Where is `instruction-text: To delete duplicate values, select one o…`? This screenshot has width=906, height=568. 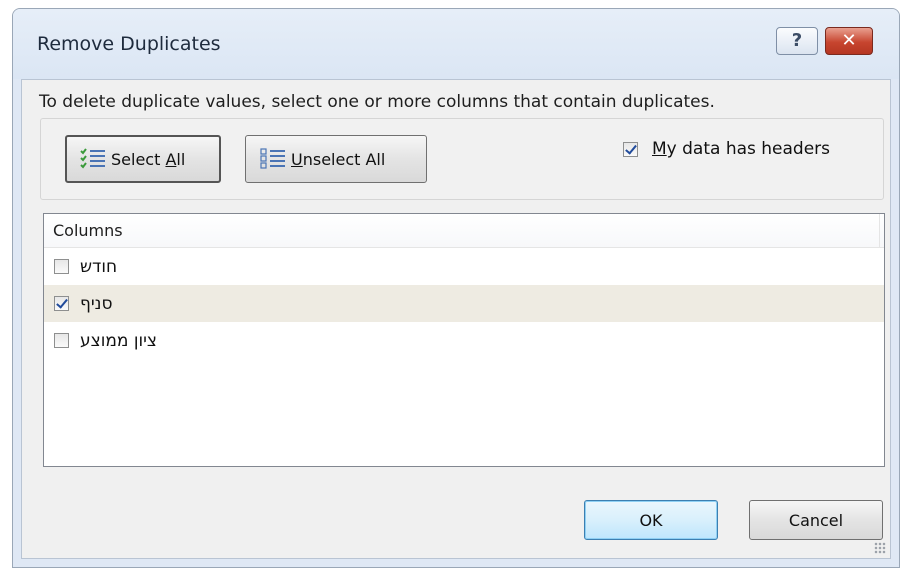
instruction-text: To delete duplicate values, select one o… is located at coordinates (377, 102).